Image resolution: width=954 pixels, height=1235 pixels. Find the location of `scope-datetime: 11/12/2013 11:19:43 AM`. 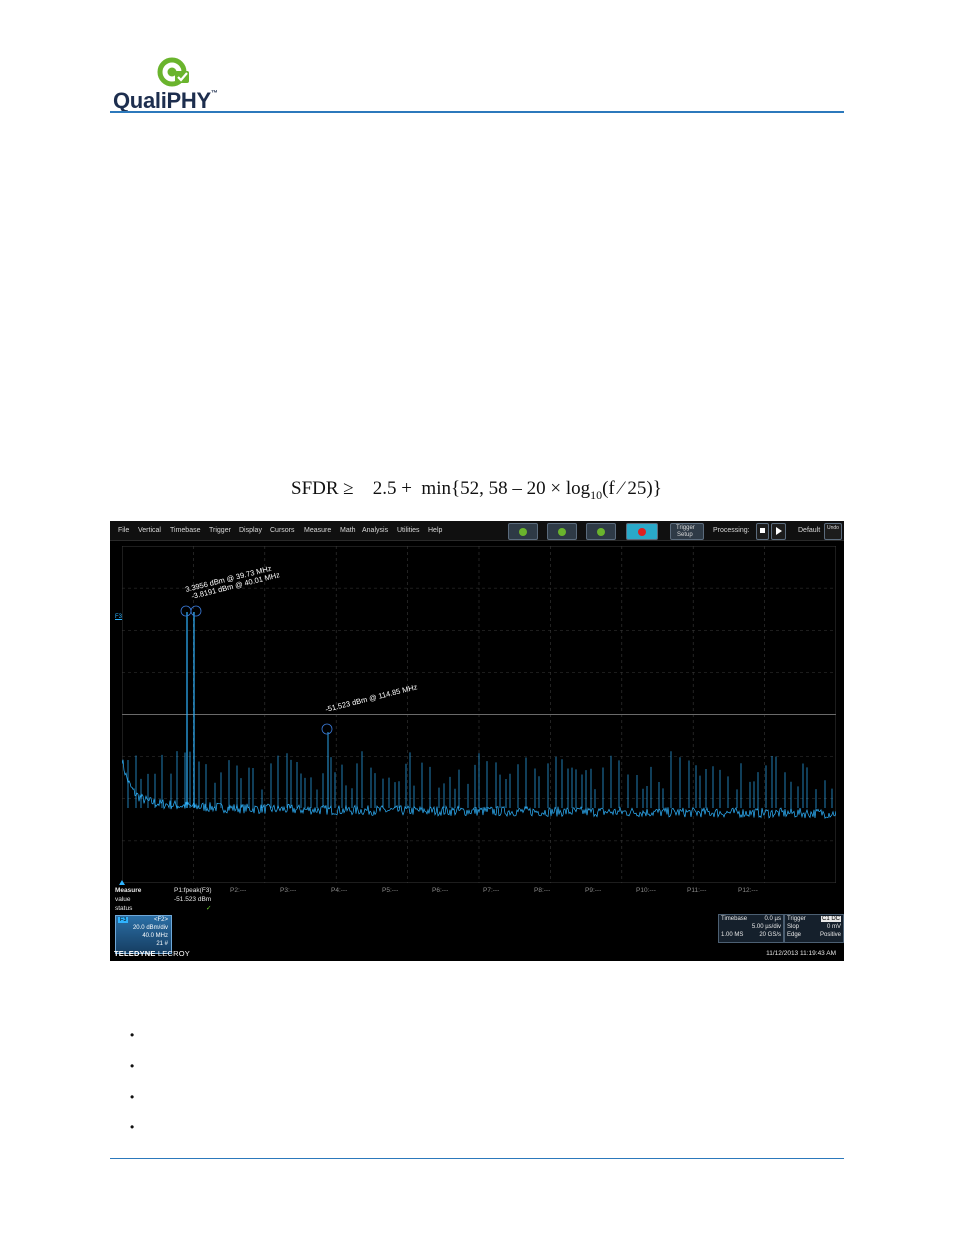

scope-datetime: 11/12/2013 11:19:43 AM is located at coordinates (801, 953).